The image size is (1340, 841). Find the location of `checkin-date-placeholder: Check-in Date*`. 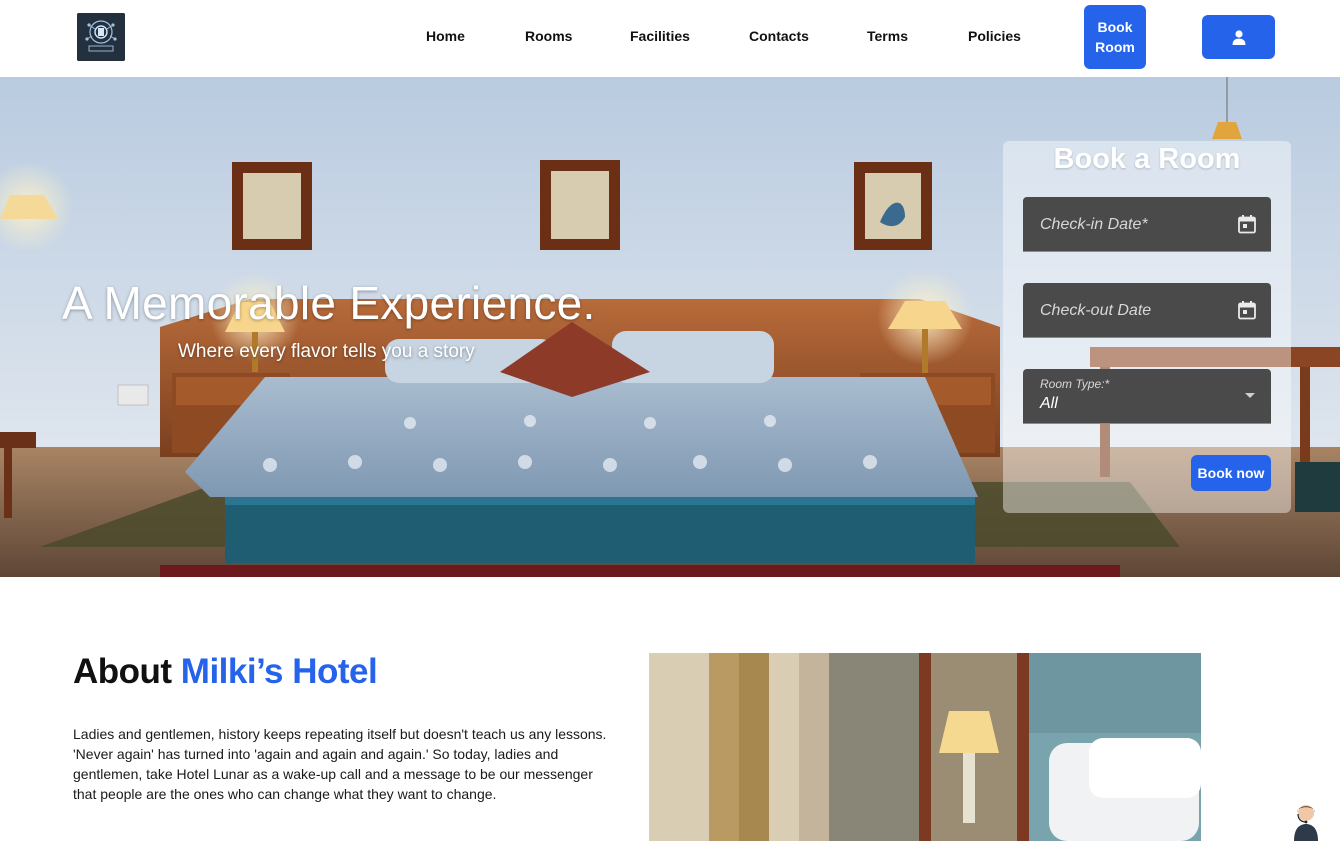

checkin-date-placeholder: Check-in Date* is located at coordinates (1094, 224).